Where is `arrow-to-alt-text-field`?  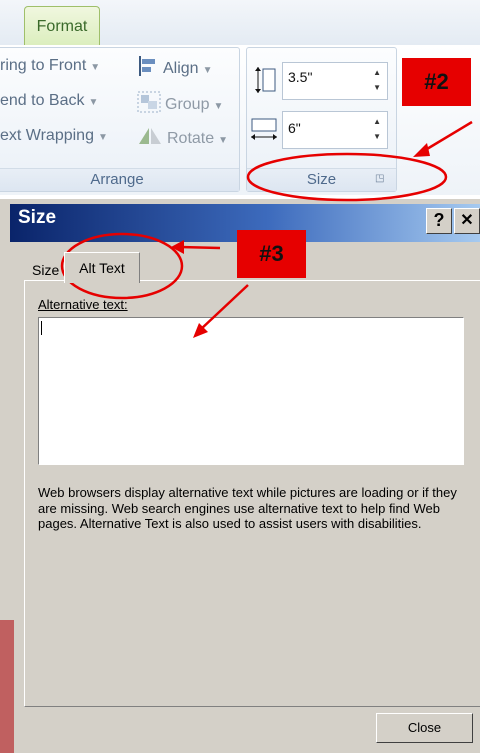 arrow-to-alt-text-field is located at coordinates (224, 307).